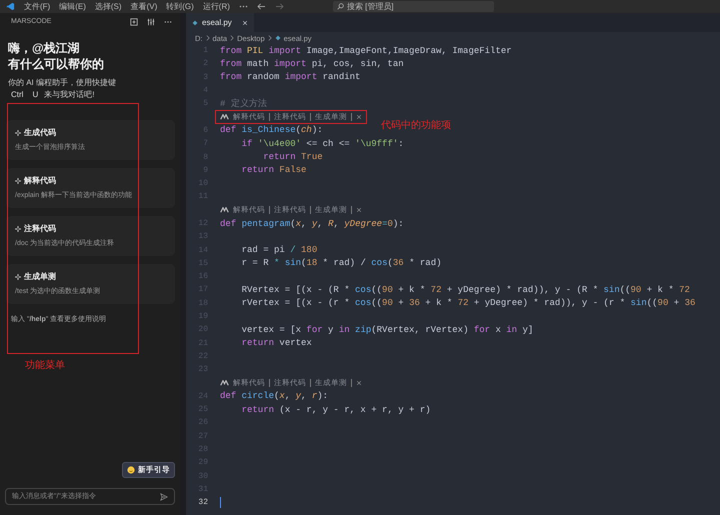 The height and width of the screenshot is (515, 720). Describe the element at coordinates (164, 496) in the screenshot. I see `send-icon` at that location.